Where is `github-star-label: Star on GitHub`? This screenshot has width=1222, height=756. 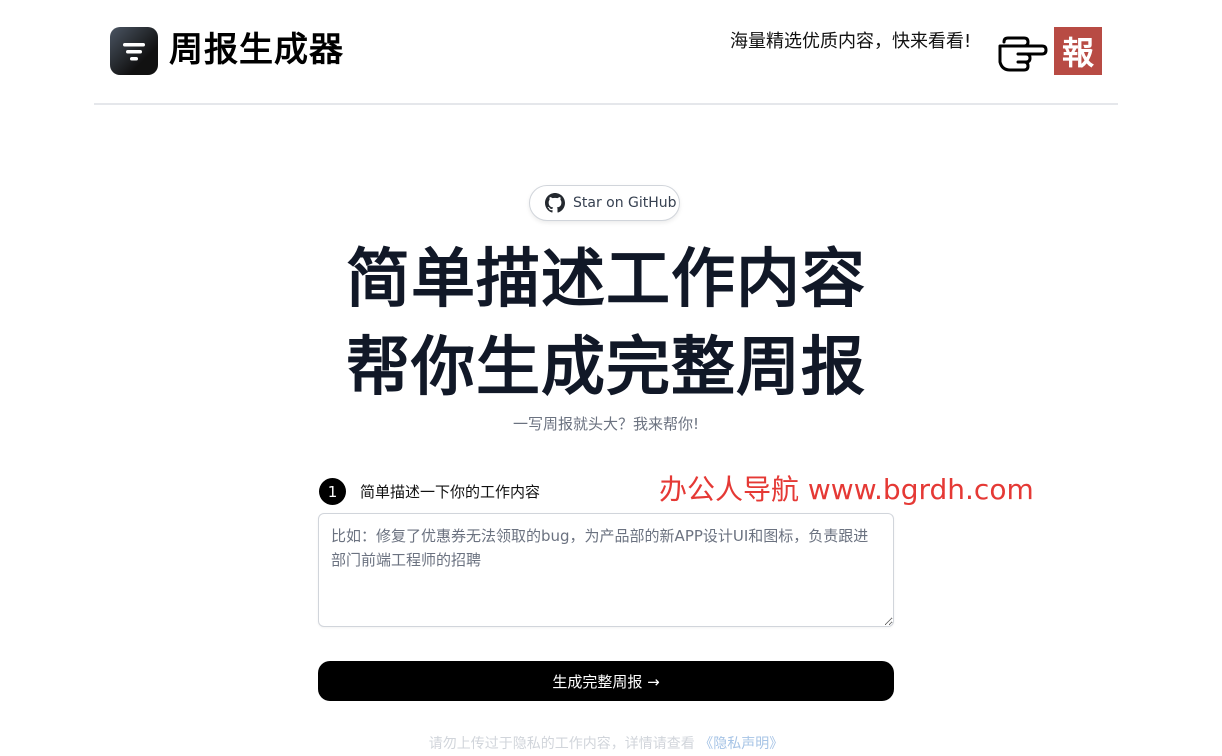
github-star-label: Star on GitHub is located at coordinates (625, 203).